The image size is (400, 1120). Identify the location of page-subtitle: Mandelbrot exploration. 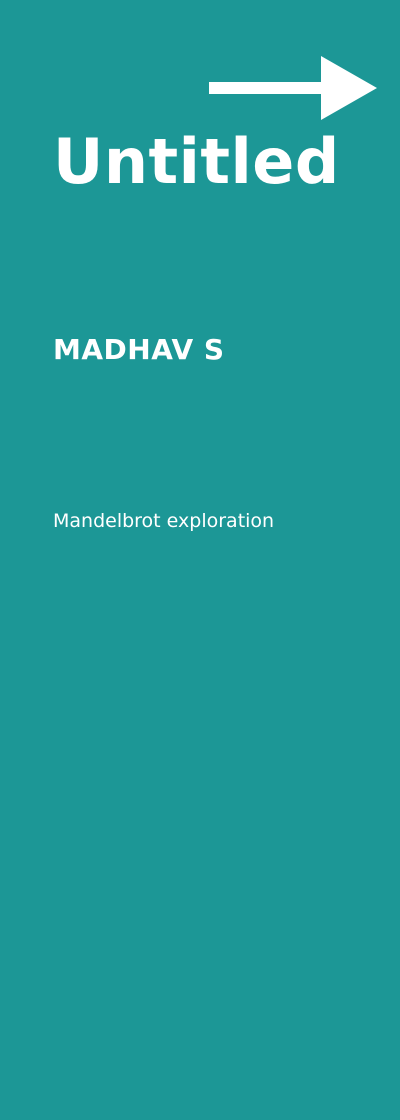
(164, 521).